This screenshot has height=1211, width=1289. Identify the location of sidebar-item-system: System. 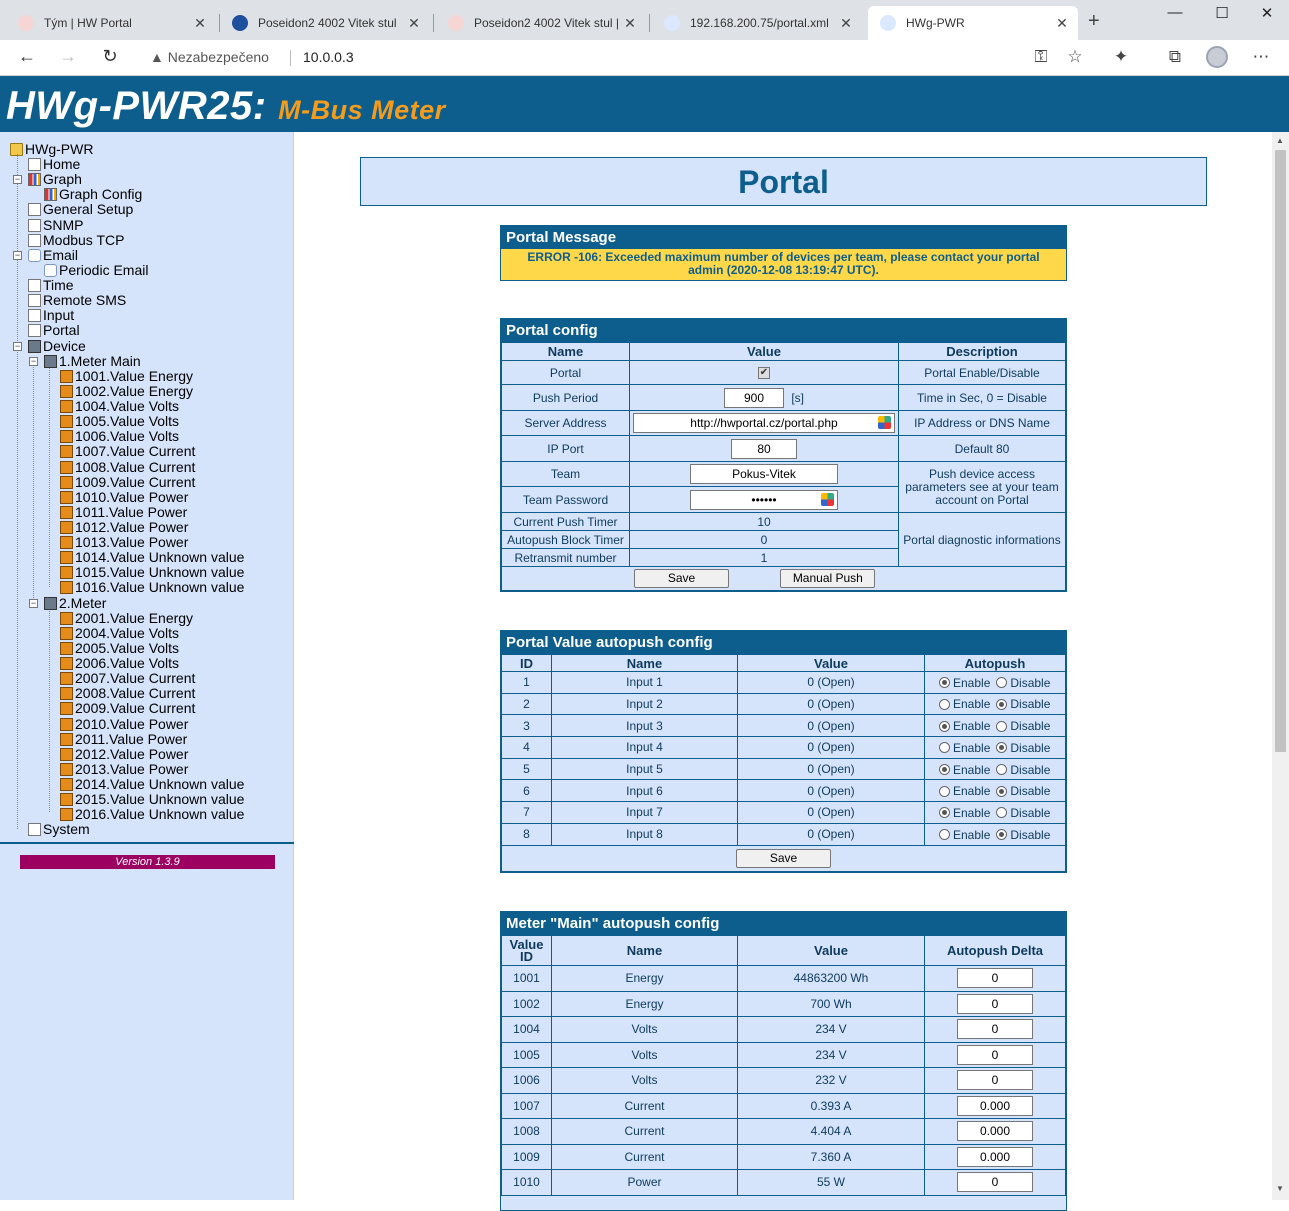
(59, 829).